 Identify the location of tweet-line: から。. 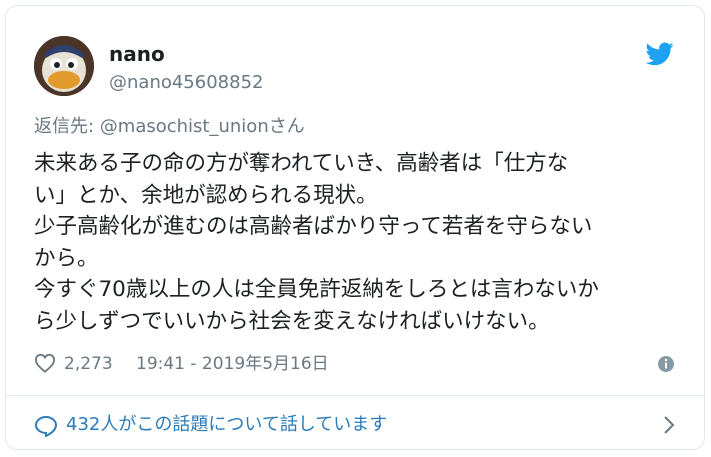
(66, 258).